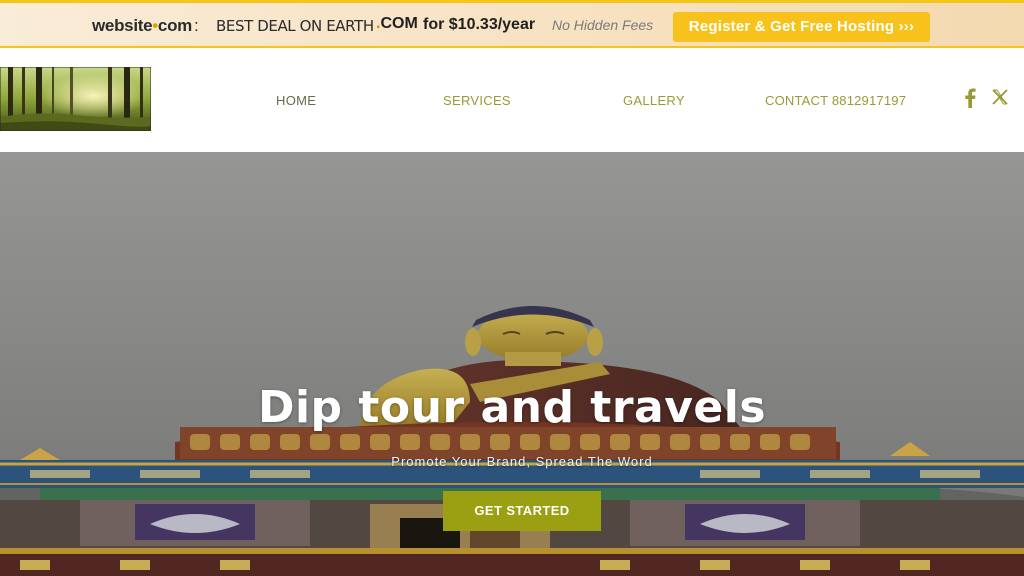 Image resolution: width=1024 pixels, height=576 pixels. I want to click on promo-deal-text: BEST DEAL ON EARTH, so click(295, 26).